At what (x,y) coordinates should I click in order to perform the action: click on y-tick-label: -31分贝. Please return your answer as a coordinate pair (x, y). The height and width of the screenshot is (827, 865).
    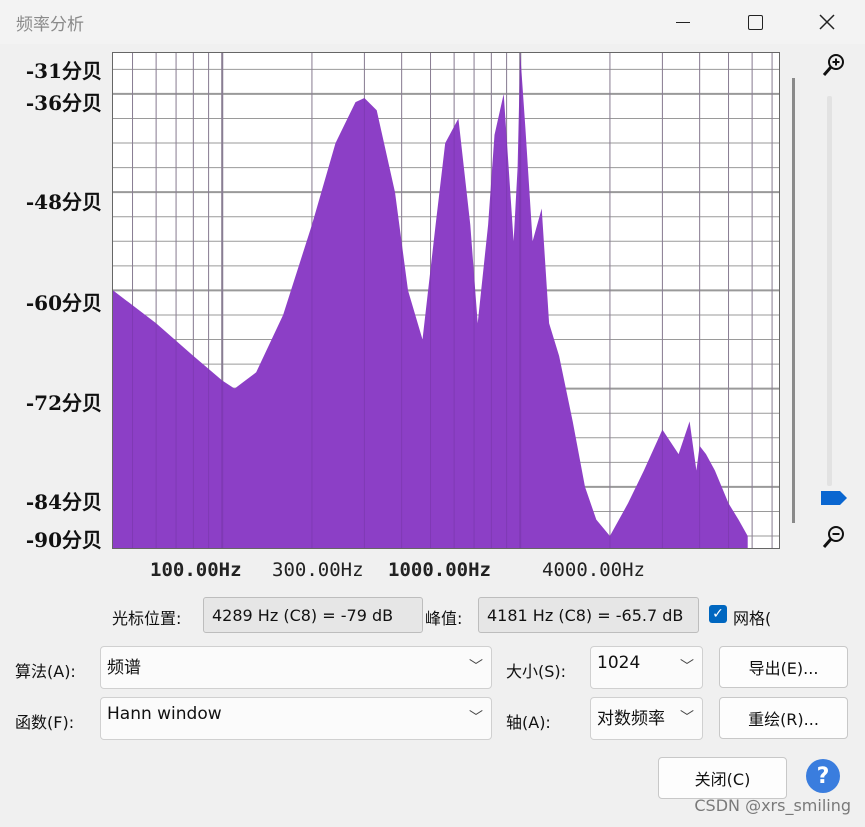
    Looking at the image, I should click on (63, 71).